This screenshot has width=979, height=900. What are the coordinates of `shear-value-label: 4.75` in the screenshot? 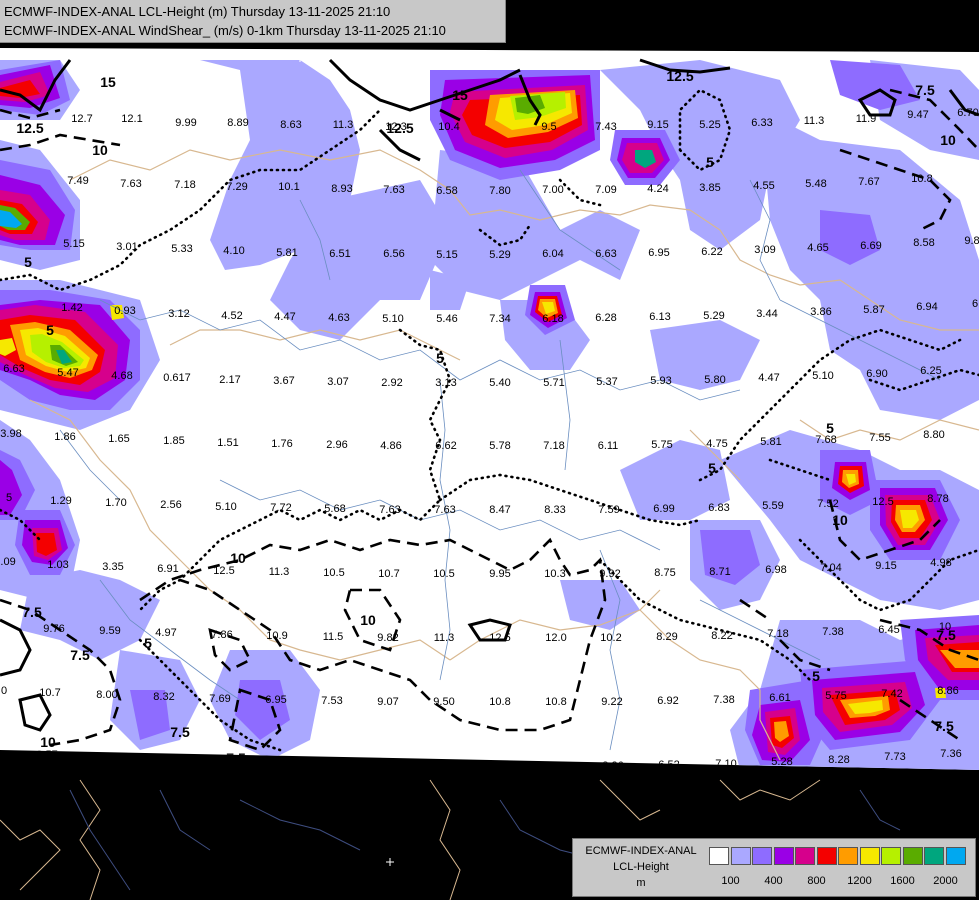 It's located at (716, 444).